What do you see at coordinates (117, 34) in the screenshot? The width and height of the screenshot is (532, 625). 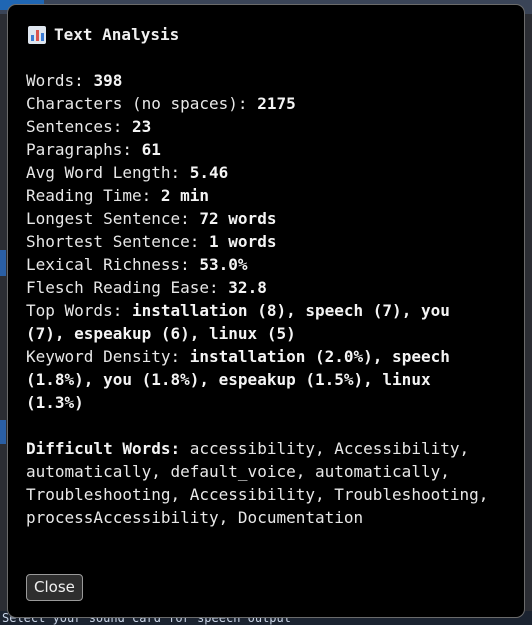 I see `dialog-title-text: Text Analysis` at bounding box center [117, 34].